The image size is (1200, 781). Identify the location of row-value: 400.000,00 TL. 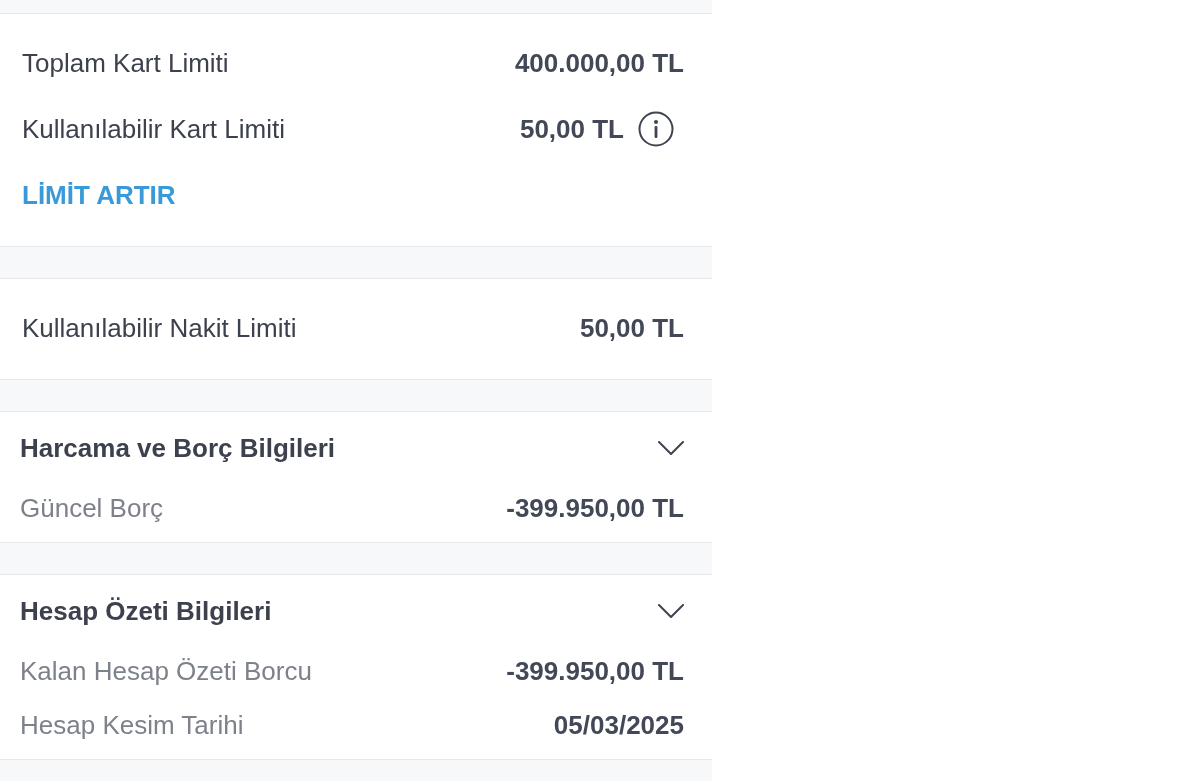
(599, 63).